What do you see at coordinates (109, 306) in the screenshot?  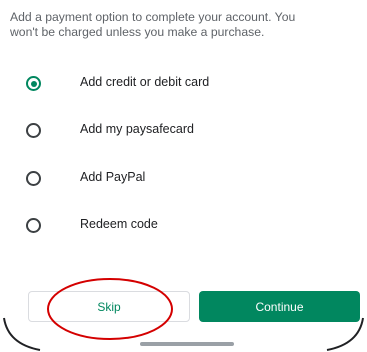 I see `skip-button: Skip` at bounding box center [109, 306].